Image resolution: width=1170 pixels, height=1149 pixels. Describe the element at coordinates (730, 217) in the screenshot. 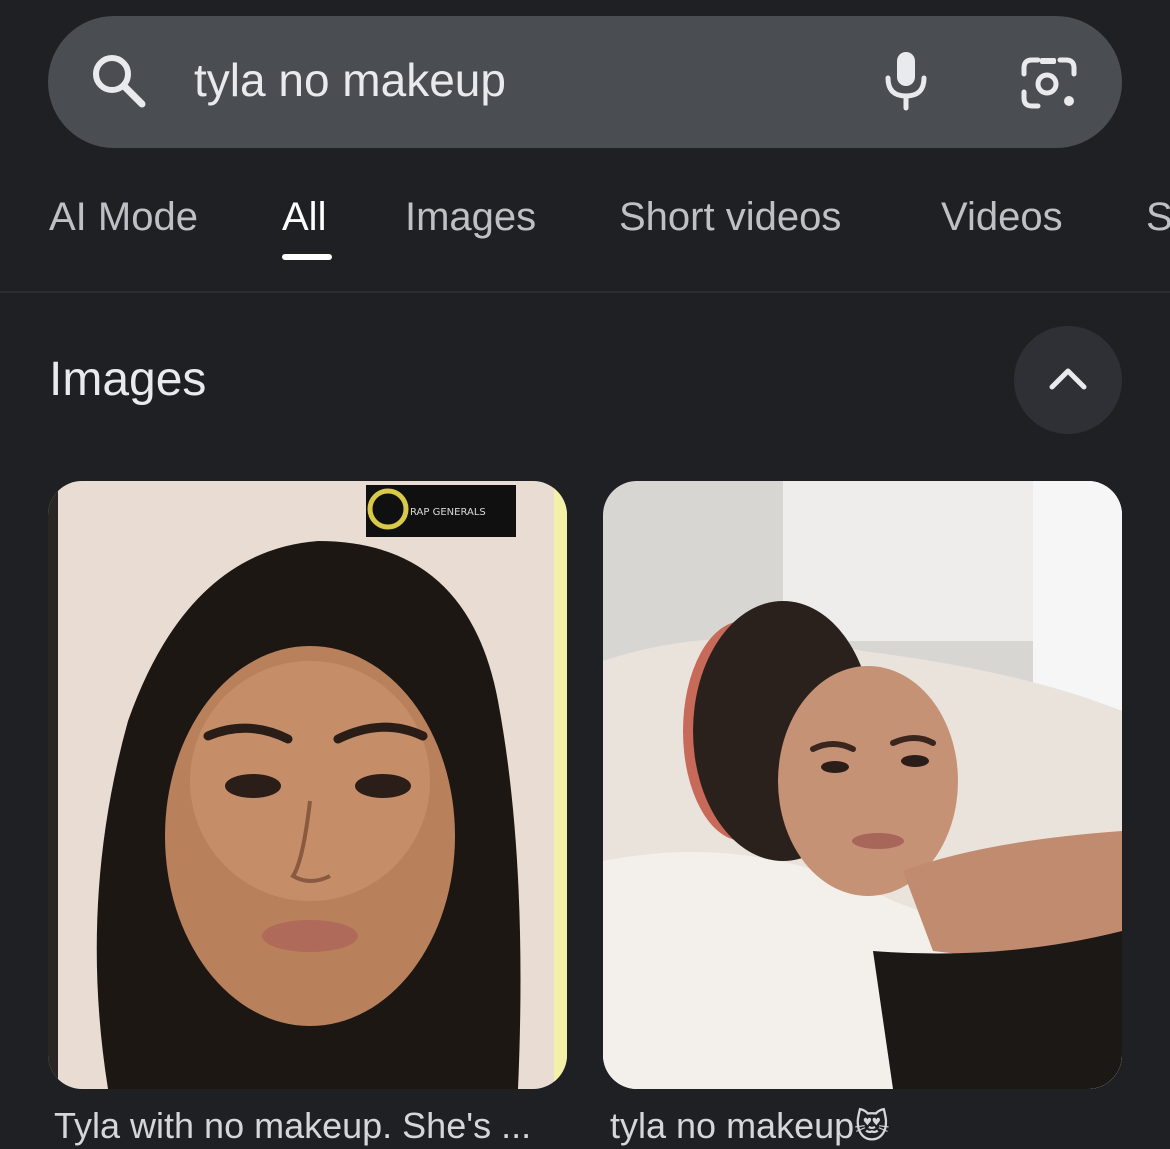

I see `tab-short-videos: Short videos` at that location.